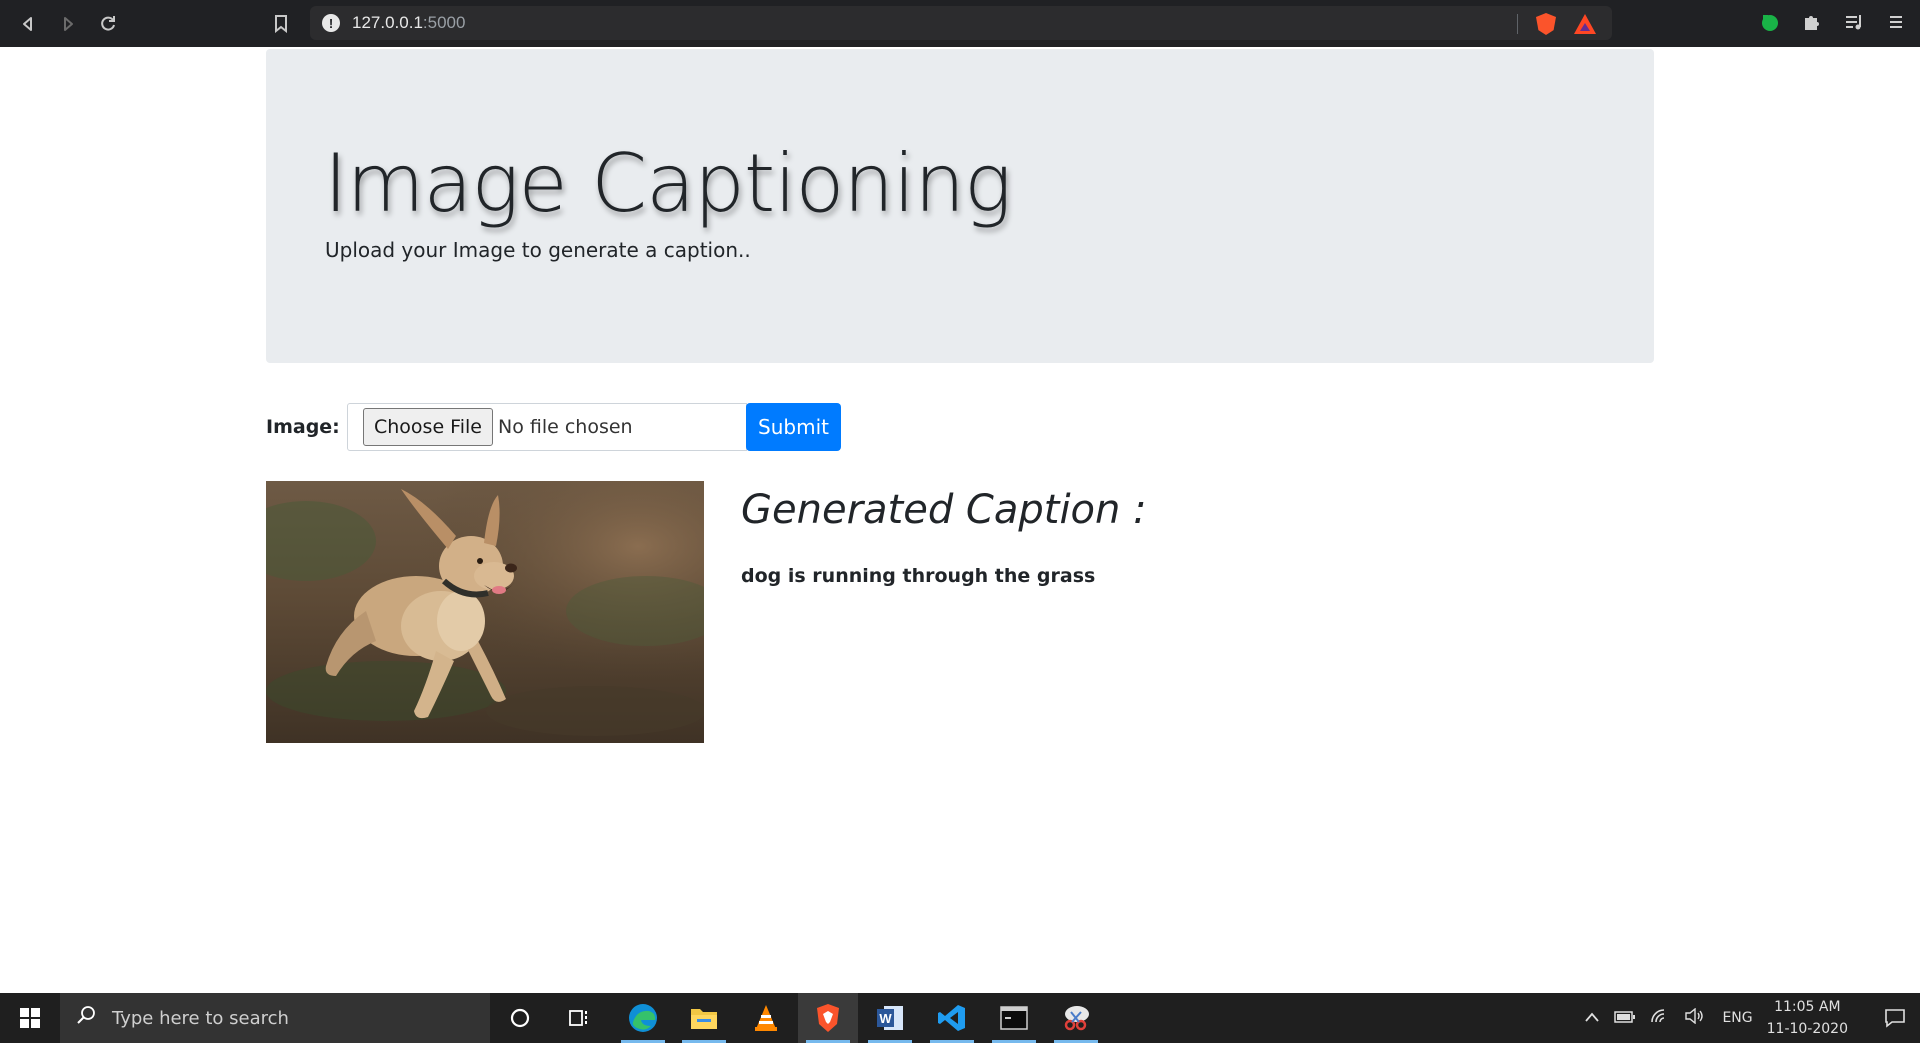 The image size is (1920, 1043). I want to click on search-icon, so click(88, 1018).